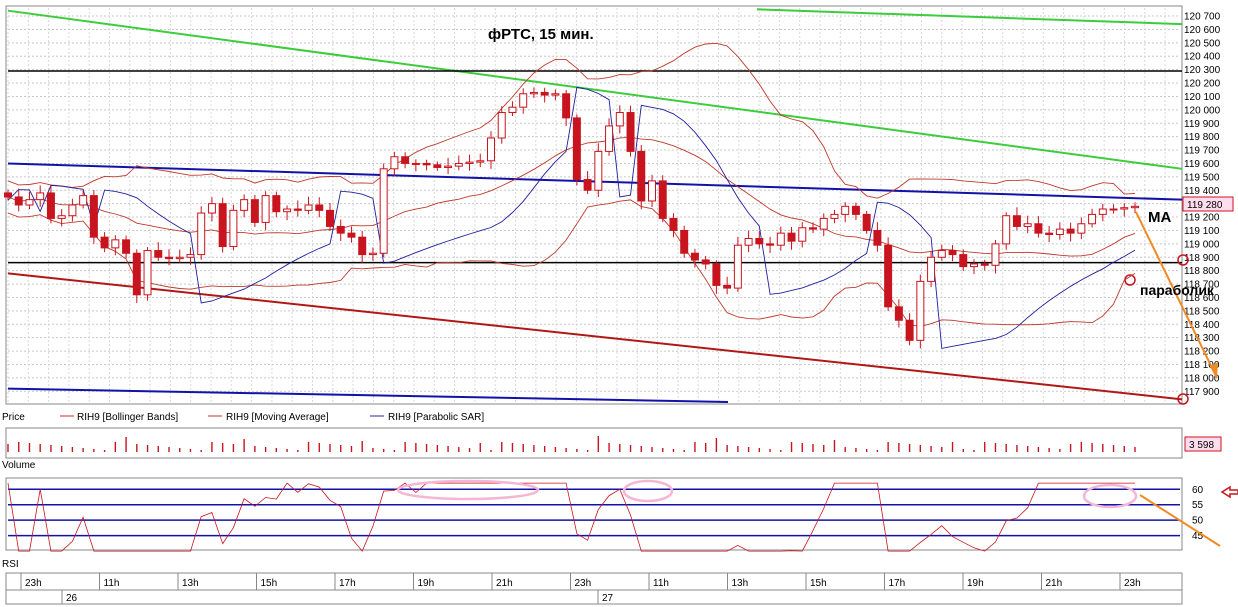  I want to click on price-tick-label: 119 400, so click(1202, 191).